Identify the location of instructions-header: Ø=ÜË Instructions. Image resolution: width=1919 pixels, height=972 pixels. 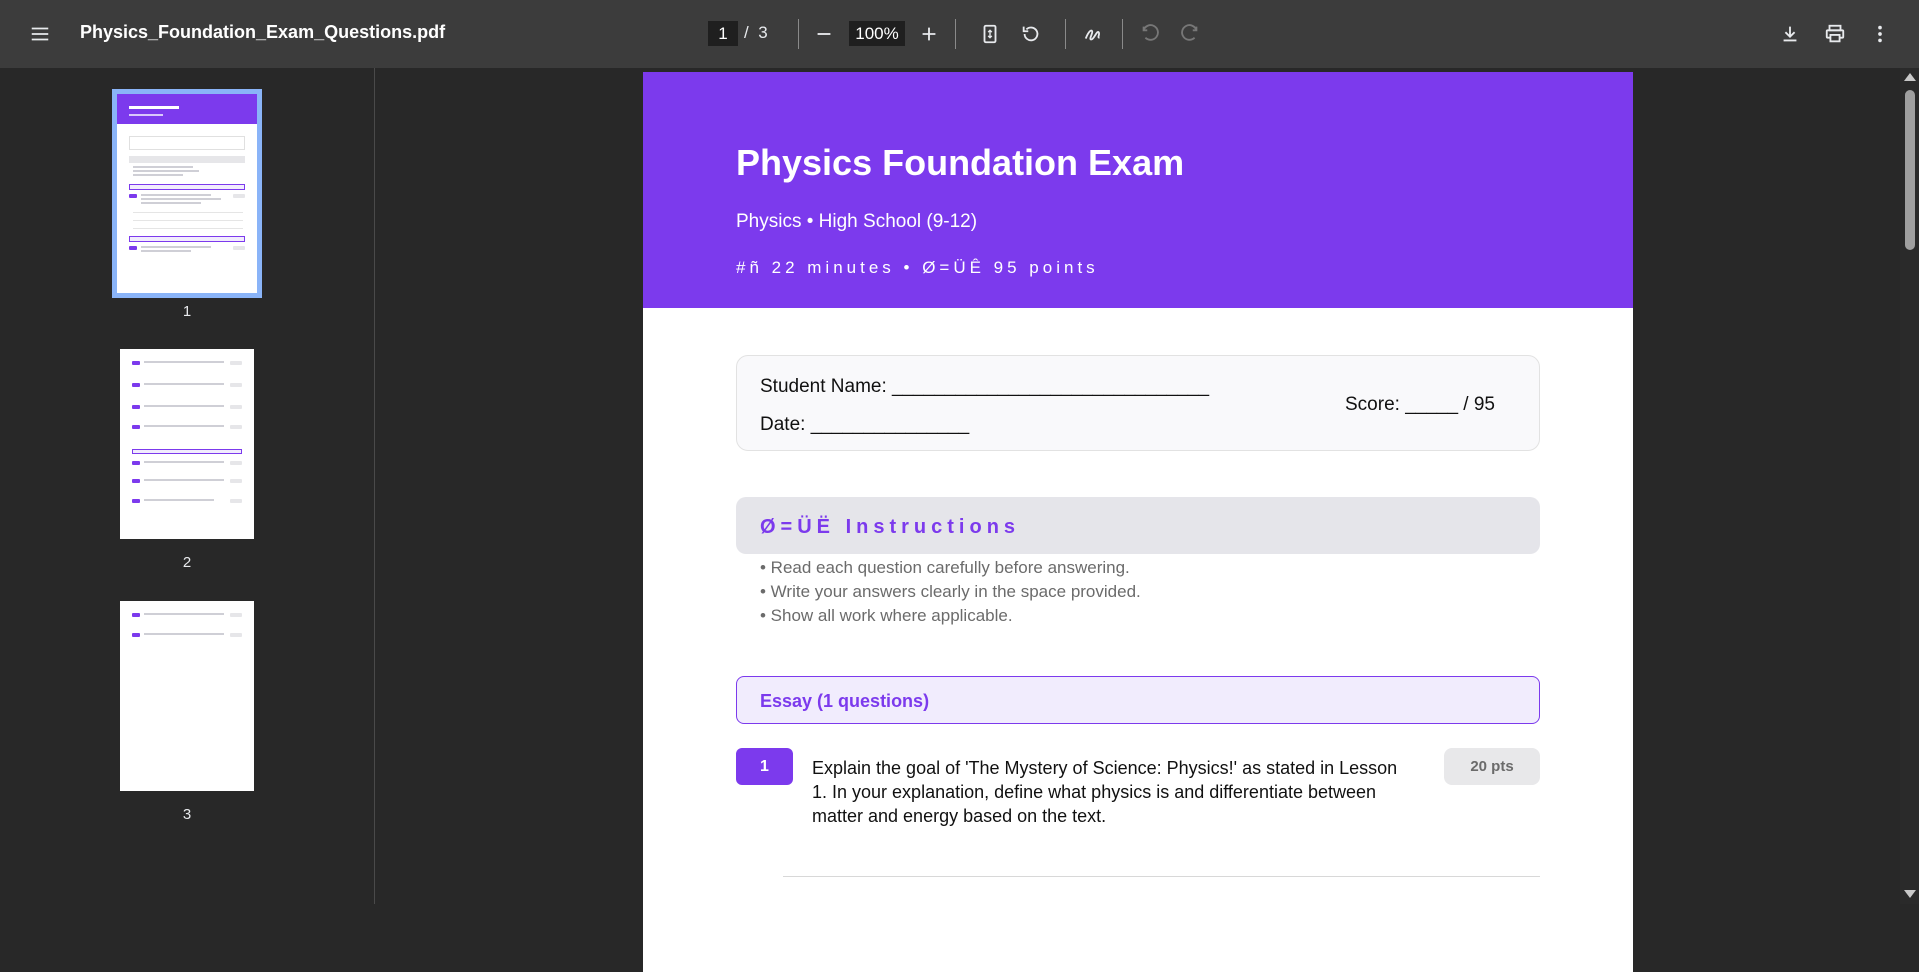
(1138, 525).